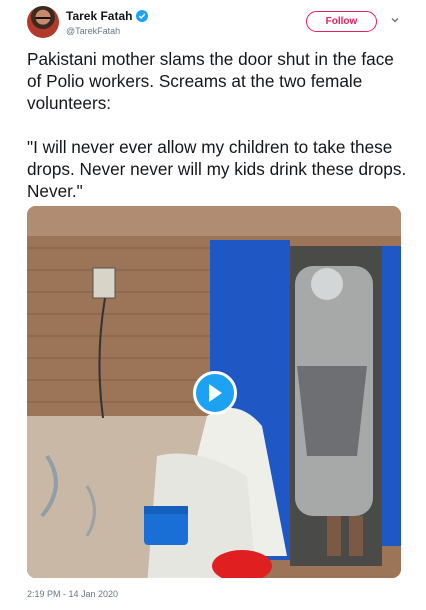  What do you see at coordinates (93, 31) in the screenshot?
I see `author-handle: @TarekFatah` at bounding box center [93, 31].